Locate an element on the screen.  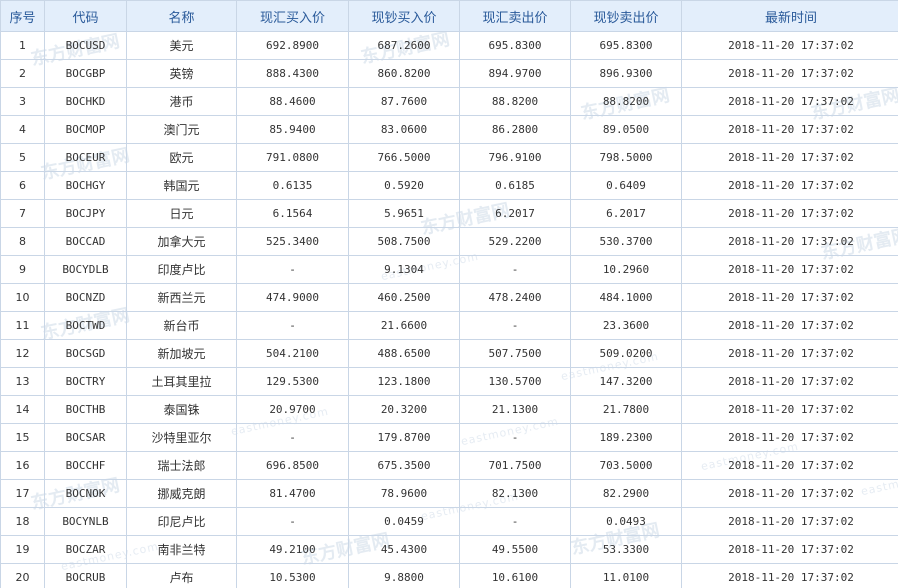
cell-fx-sell: 701.7500 is located at coordinates (515, 465).